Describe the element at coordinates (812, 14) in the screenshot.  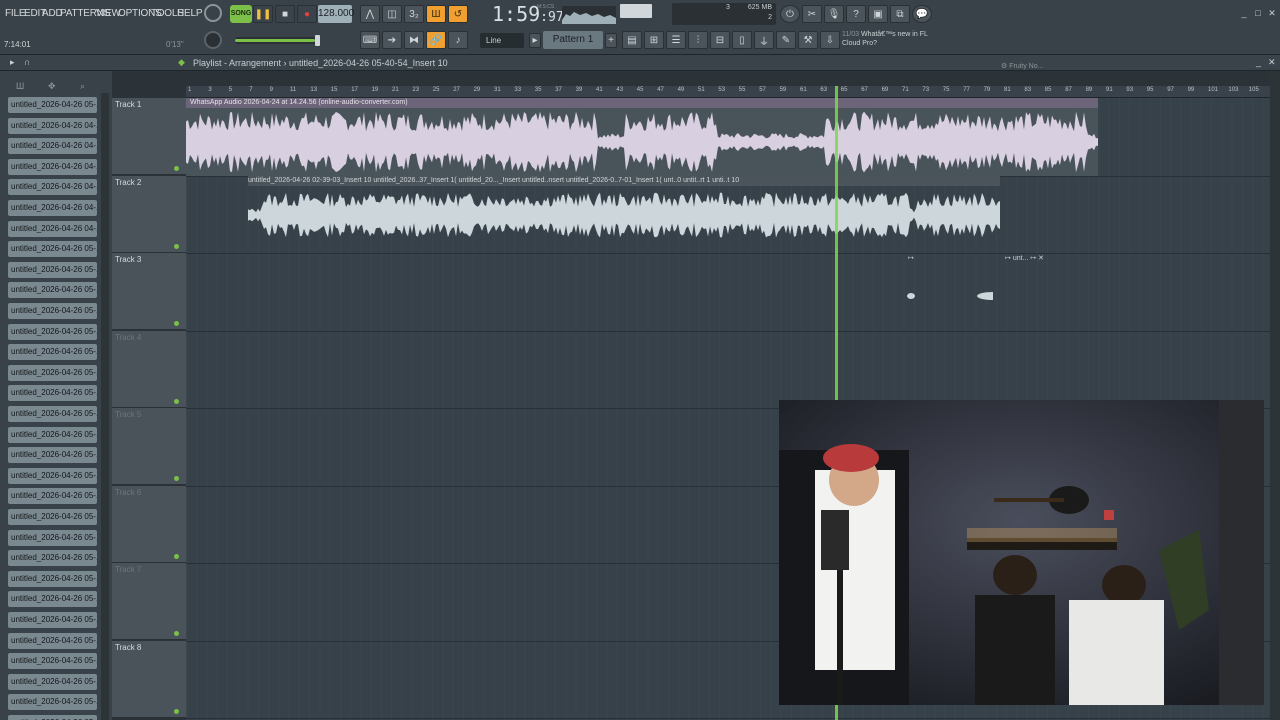
I see `cut-icon: ✂` at that location.